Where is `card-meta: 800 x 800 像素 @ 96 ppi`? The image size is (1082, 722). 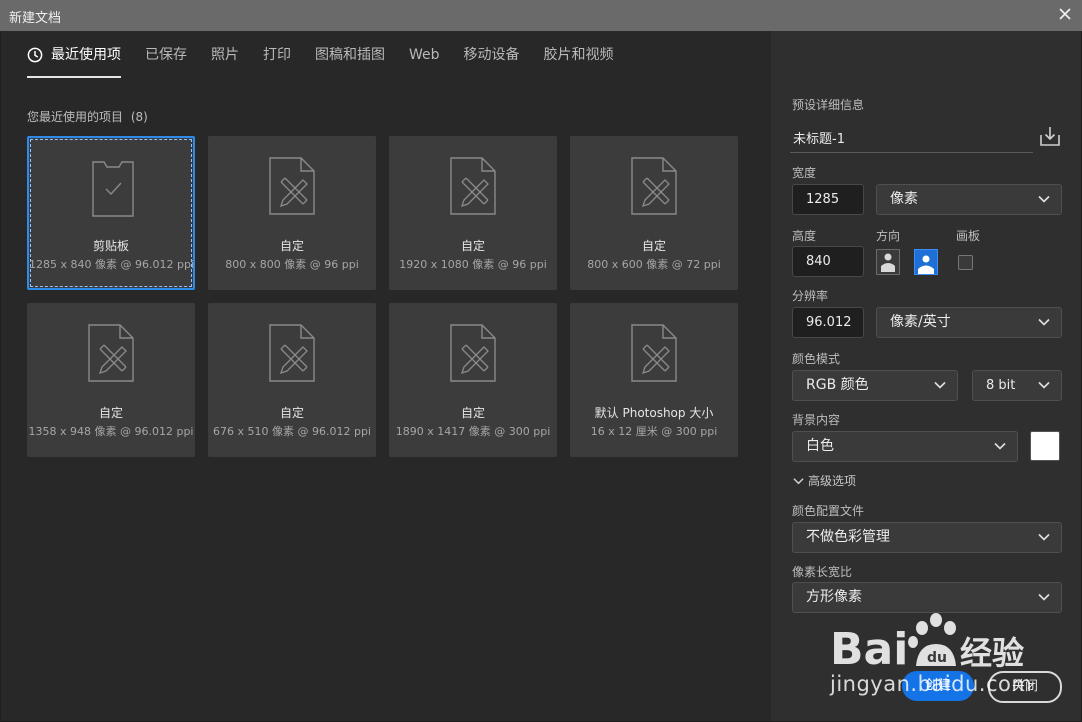 card-meta: 800 x 800 像素 @ 96 ppi is located at coordinates (292, 264).